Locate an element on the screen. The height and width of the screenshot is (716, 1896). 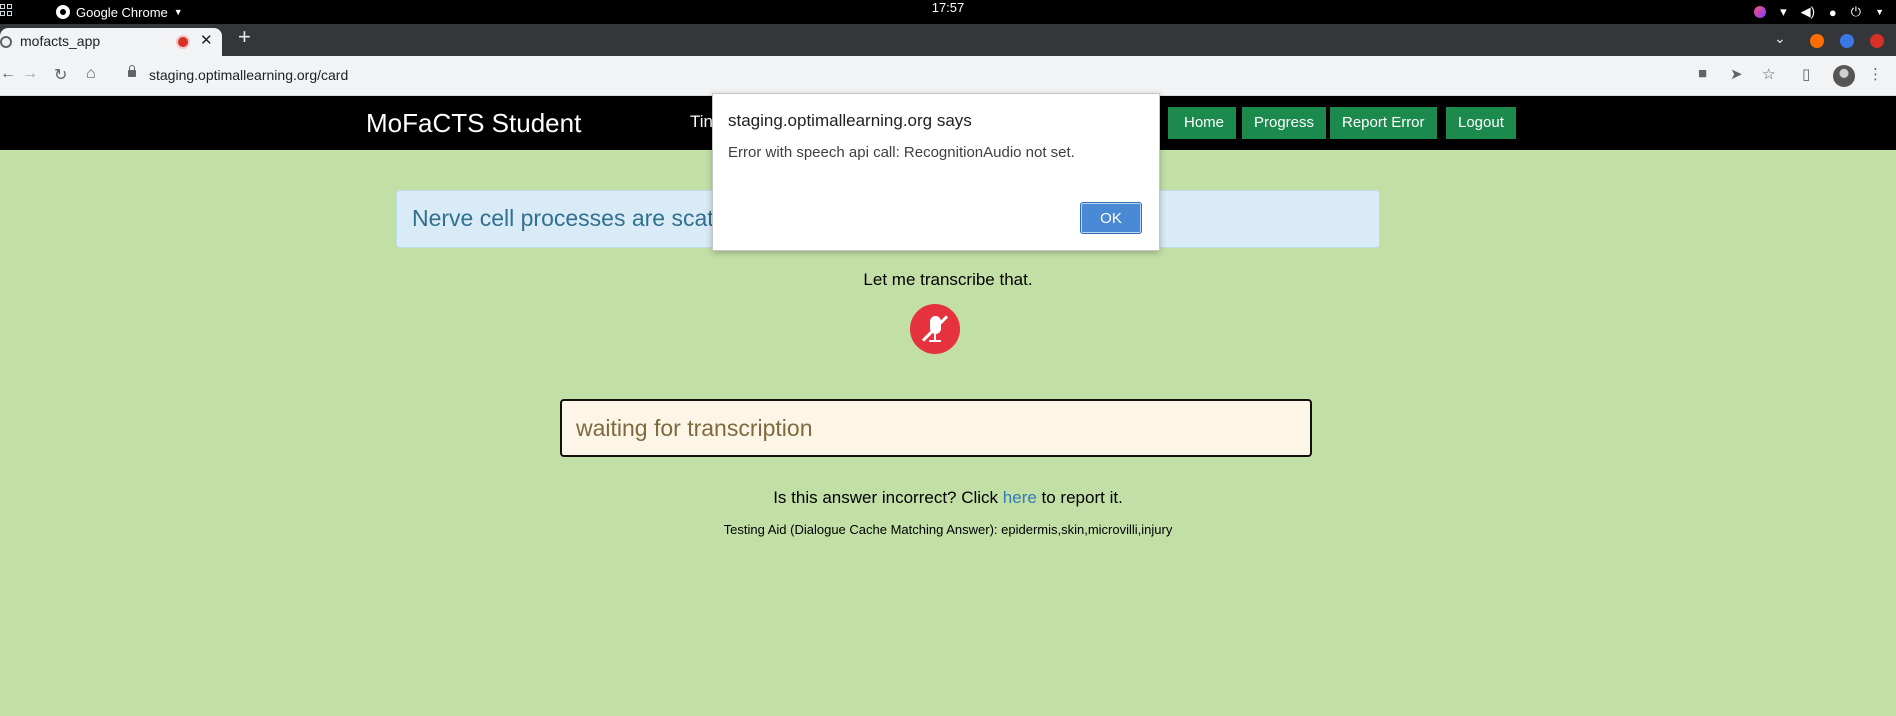
os-top-bar: Google Chrome ▼ 17:57 ▾ ◀) ● ⏻ ▼ is located at coordinates (948, 12).